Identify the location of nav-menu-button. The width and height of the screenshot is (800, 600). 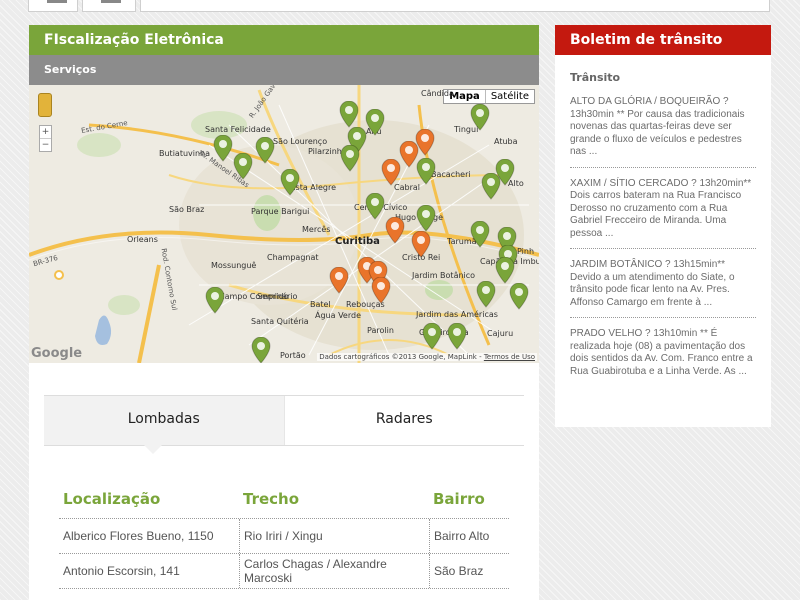
(109, 6).